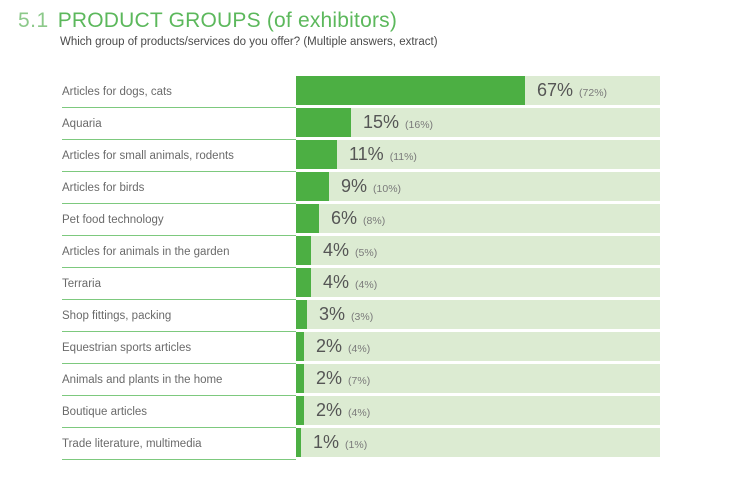 The height and width of the screenshot is (503, 740). I want to click on bar-value: 3%, so click(332, 314).